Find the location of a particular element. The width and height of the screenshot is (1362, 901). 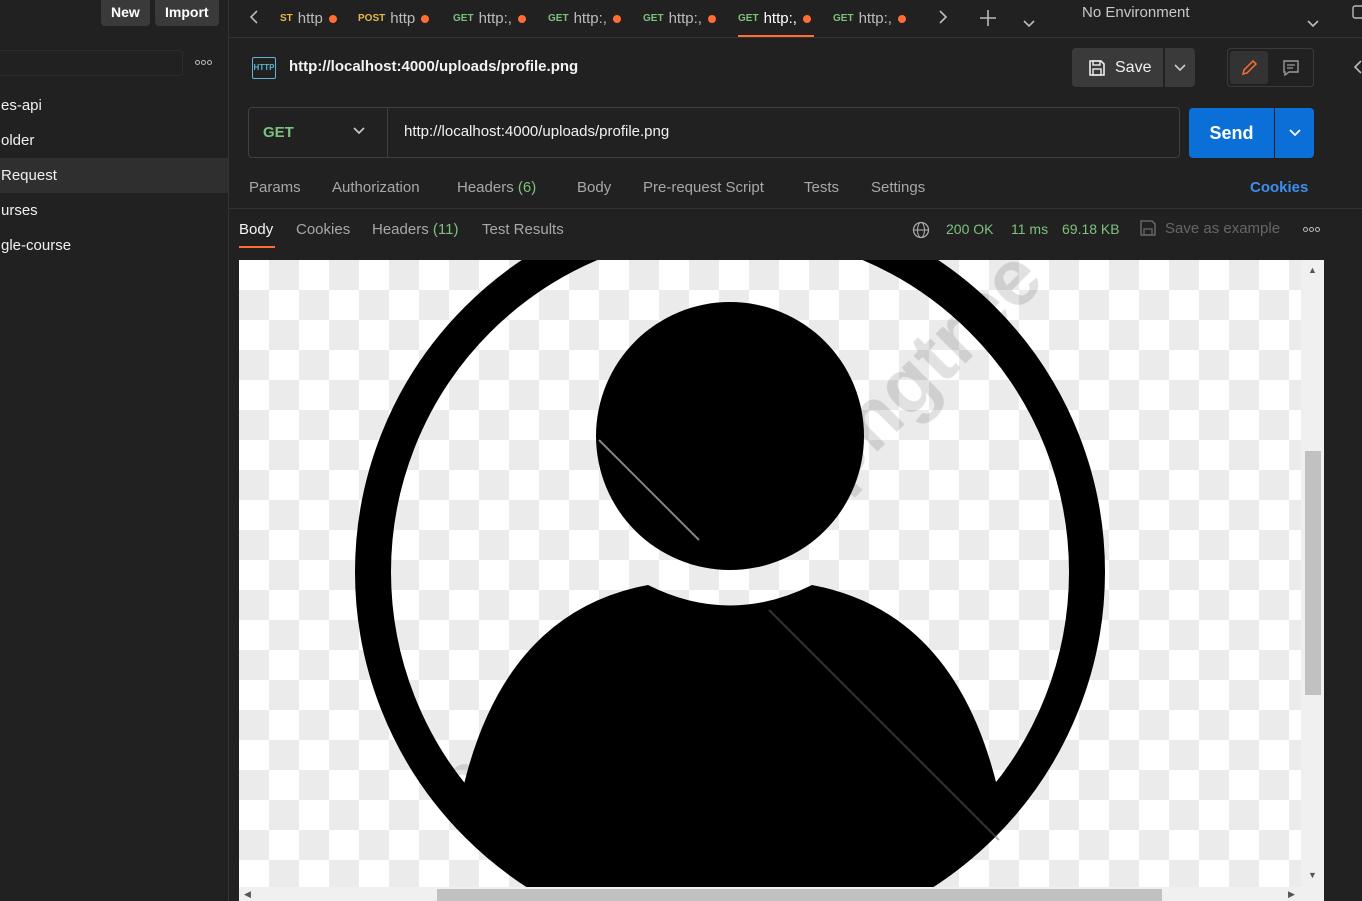

globe-icon is located at coordinates (921, 231).